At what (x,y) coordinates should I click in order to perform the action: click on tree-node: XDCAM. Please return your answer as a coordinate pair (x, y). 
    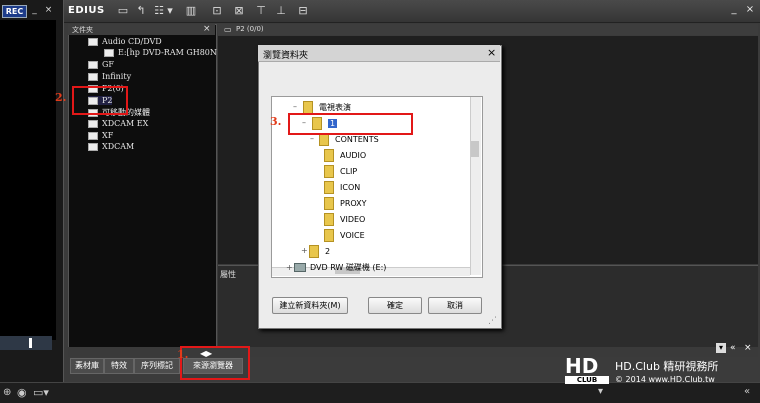
    Looking at the image, I should click on (111, 146).